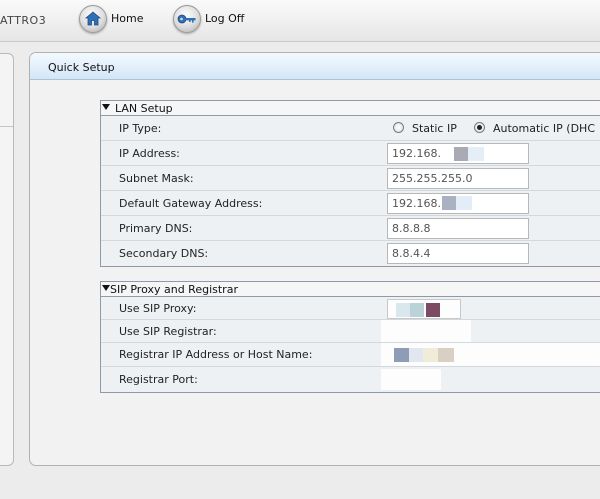 The image size is (600, 499). What do you see at coordinates (93, 19) in the screenshot?
I see `home-icon` at bounding box center [93, 19].